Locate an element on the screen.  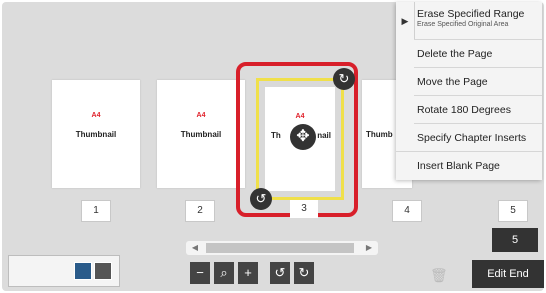
scrollbar-thumb is located at coordinates (280, 248).